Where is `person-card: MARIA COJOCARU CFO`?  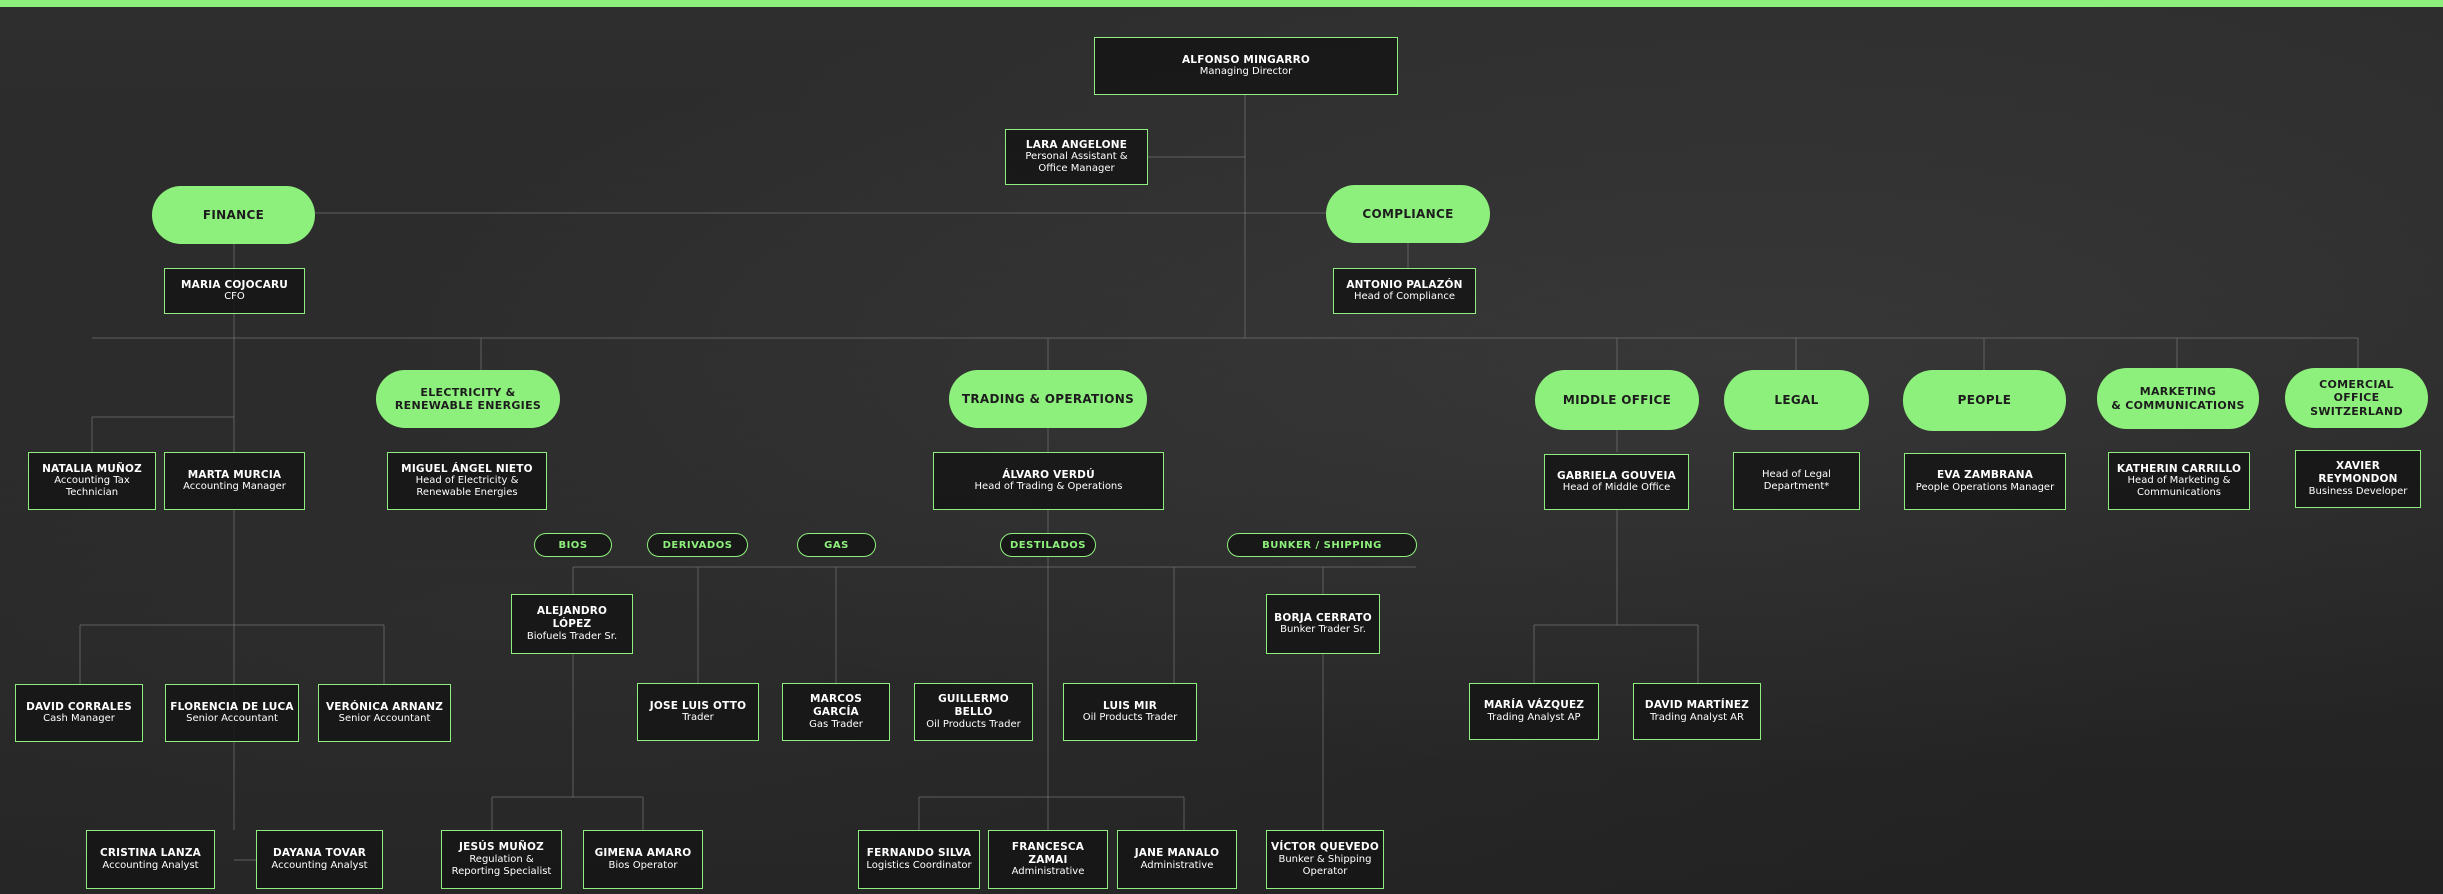
person-card: MARIA COJOCARU CFO is located at coordinates (234, 291).